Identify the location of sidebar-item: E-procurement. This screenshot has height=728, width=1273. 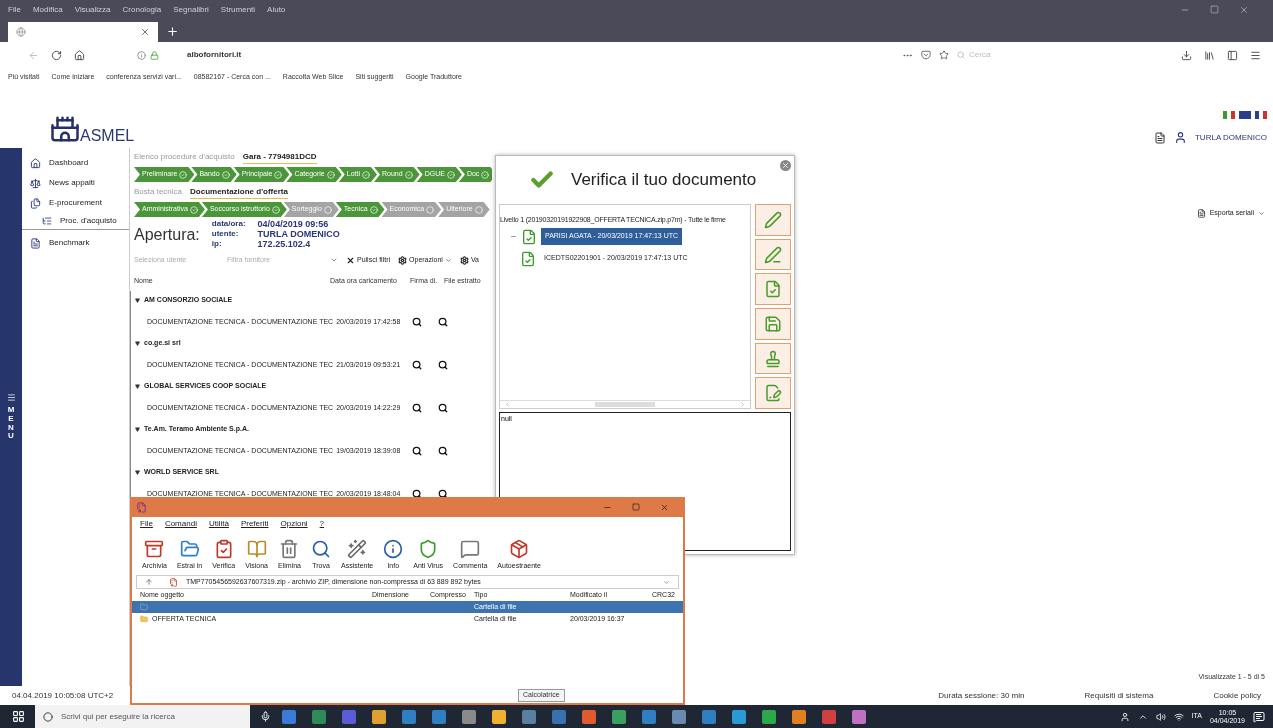
(75, 203).